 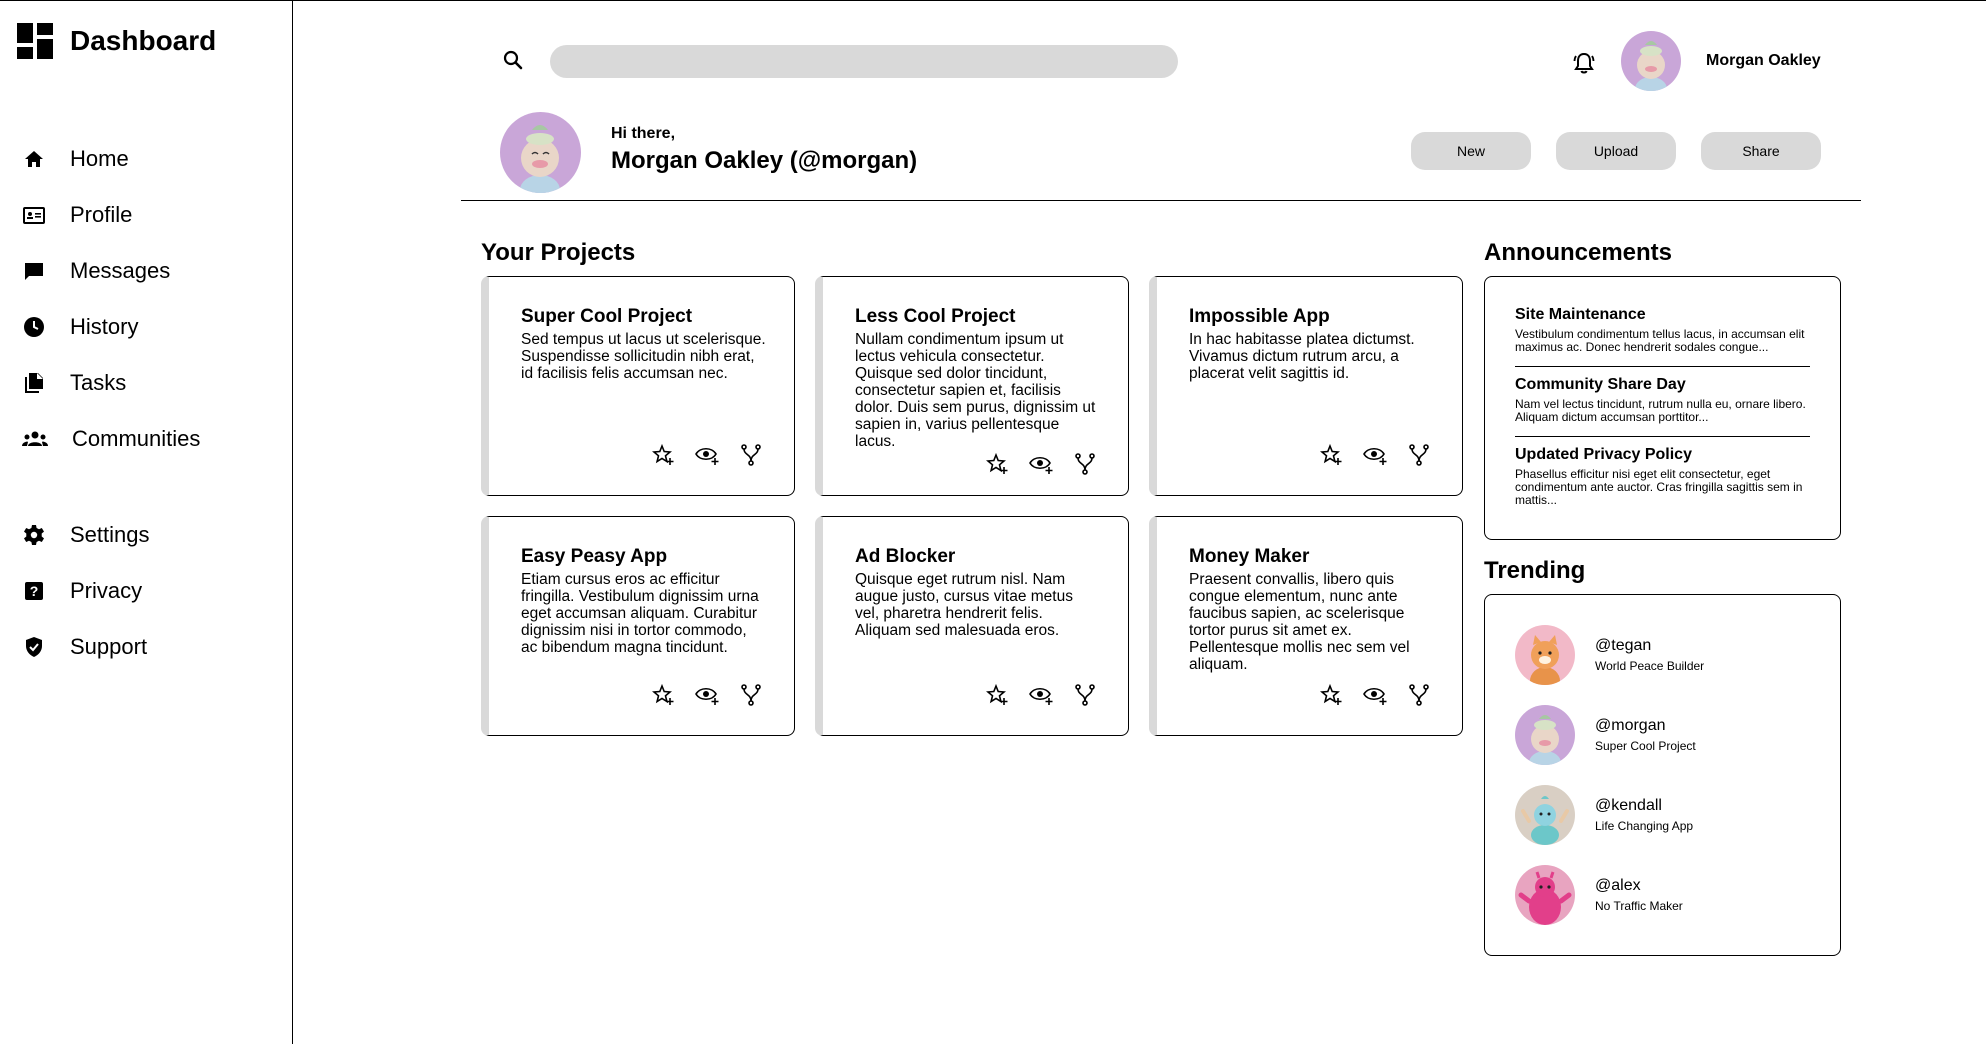 I want to click on id-card-icon, so click(x=34, y=215).